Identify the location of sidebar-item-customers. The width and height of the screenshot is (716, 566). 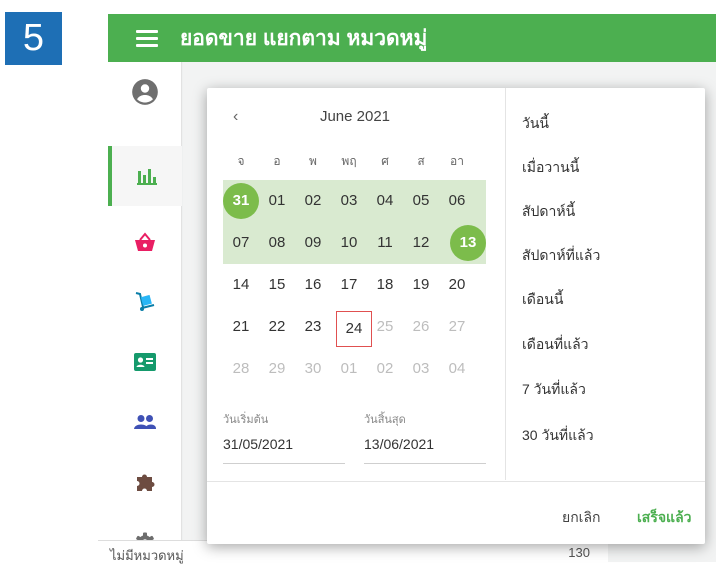
(145, 362).